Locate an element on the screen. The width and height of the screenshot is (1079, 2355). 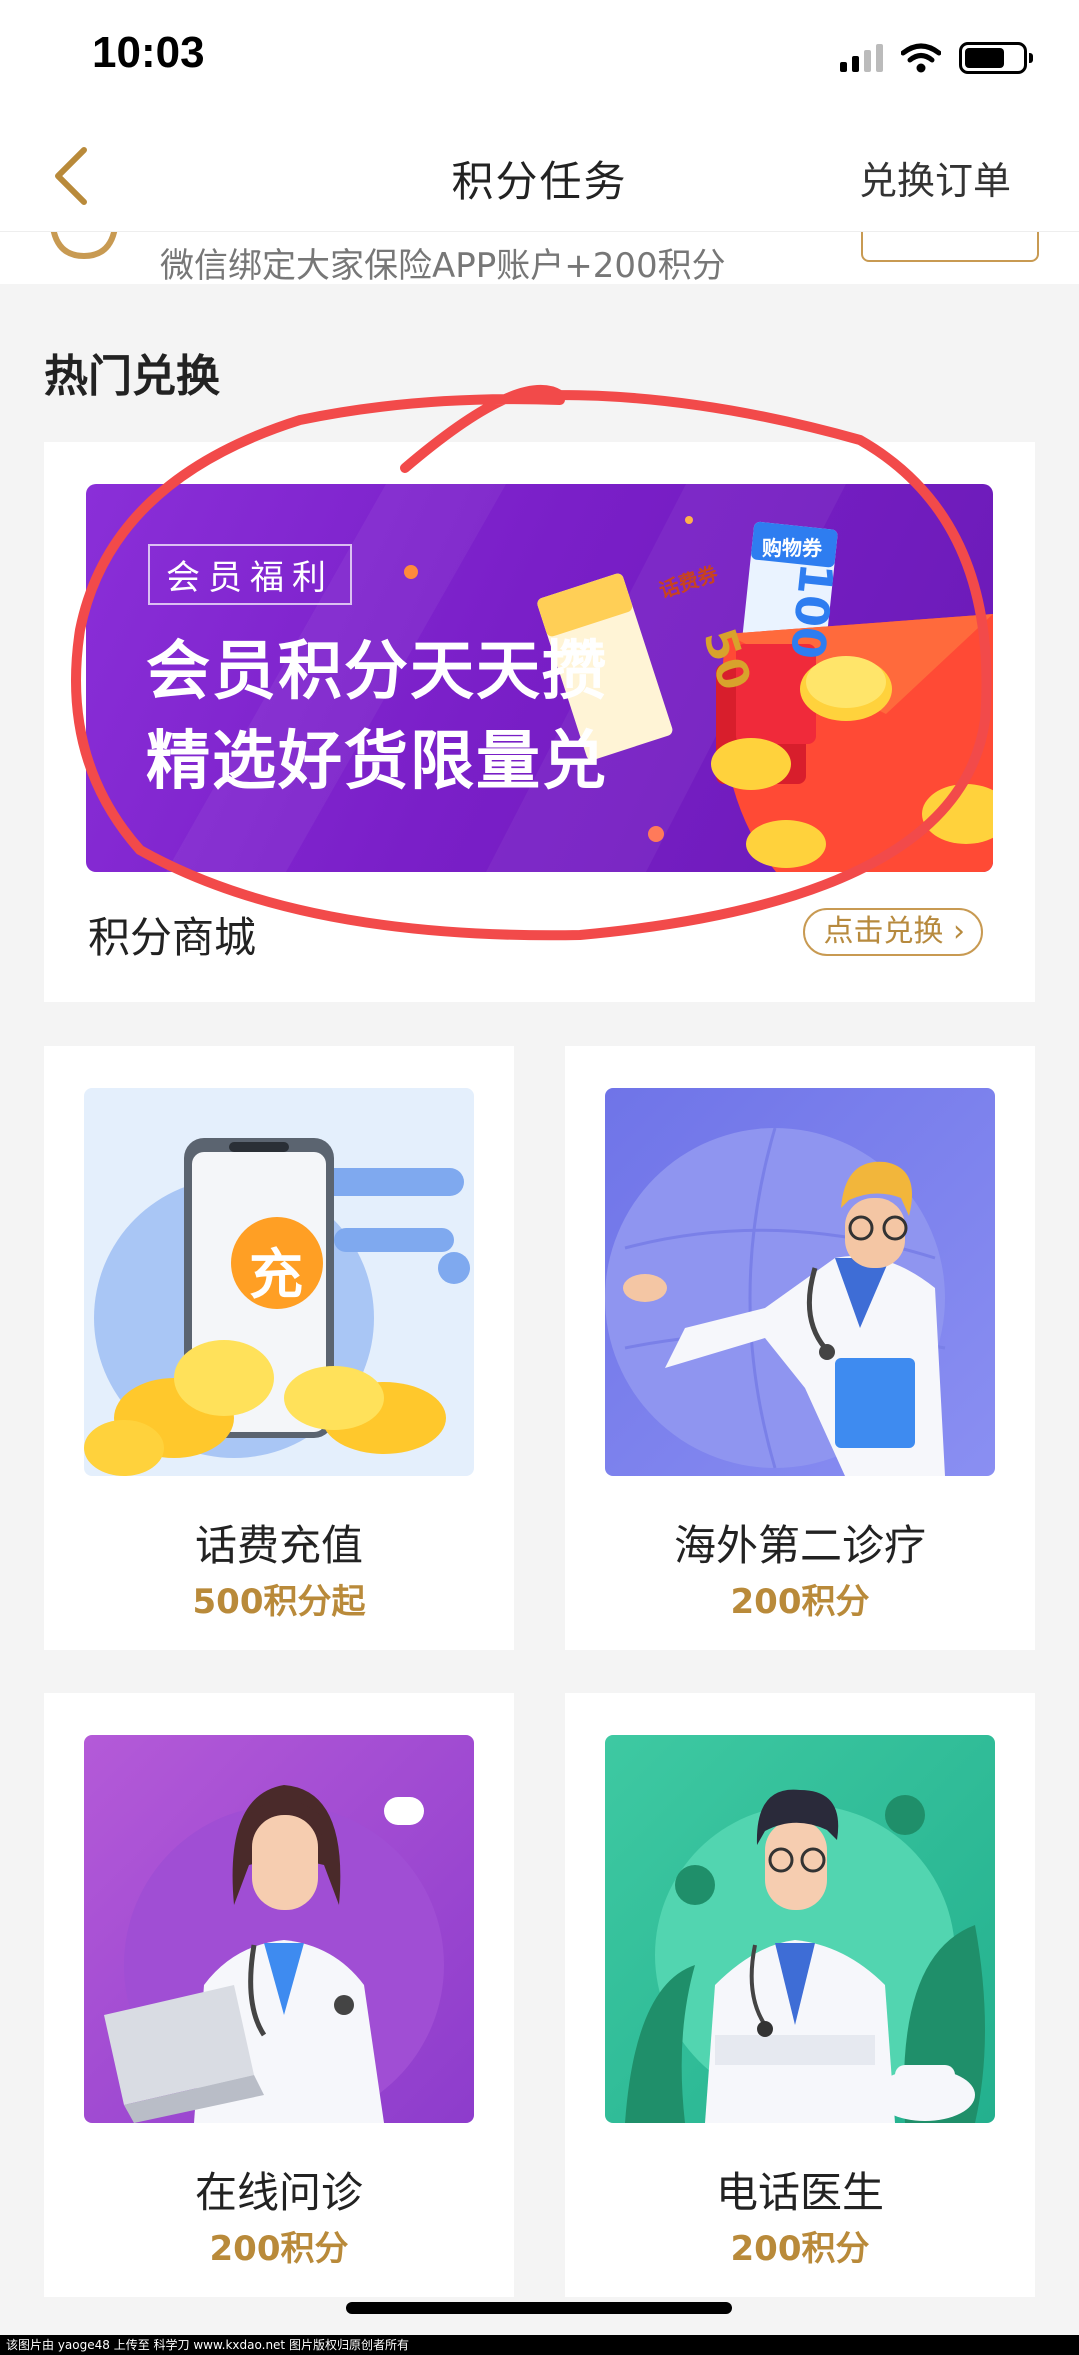
female-doctor-laptop-illustration is located at coordinates (274, 1954).